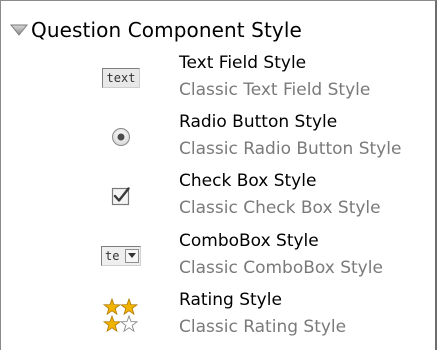  I want to click on style-description: Classic Rating Style, so click(263, 327).